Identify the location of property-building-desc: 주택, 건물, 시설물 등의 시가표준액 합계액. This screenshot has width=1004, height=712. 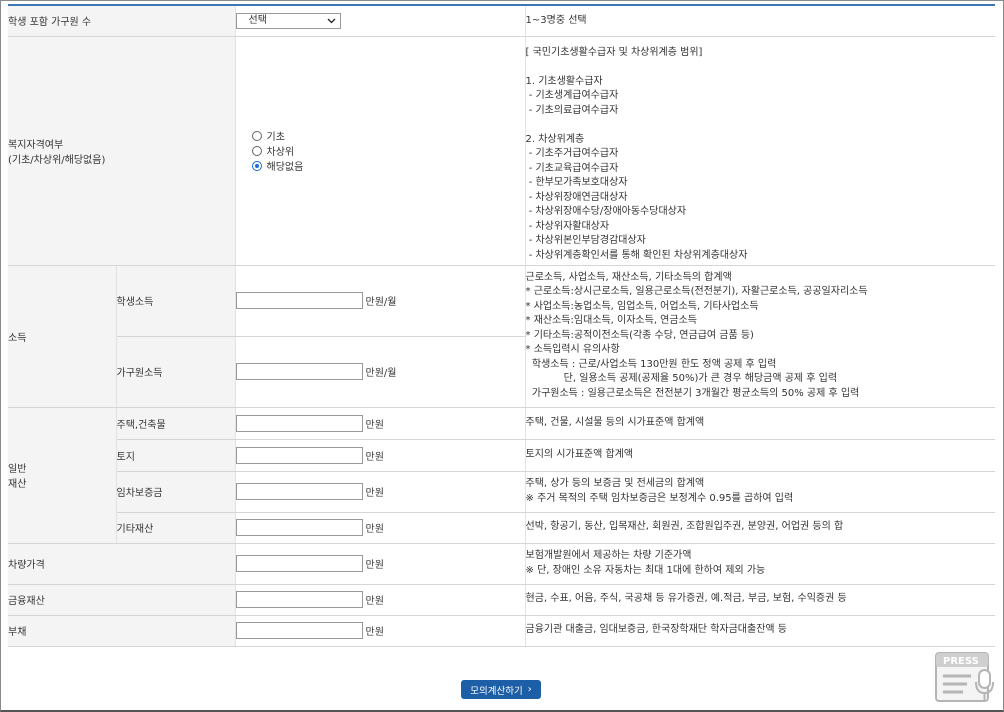
(760, 423).